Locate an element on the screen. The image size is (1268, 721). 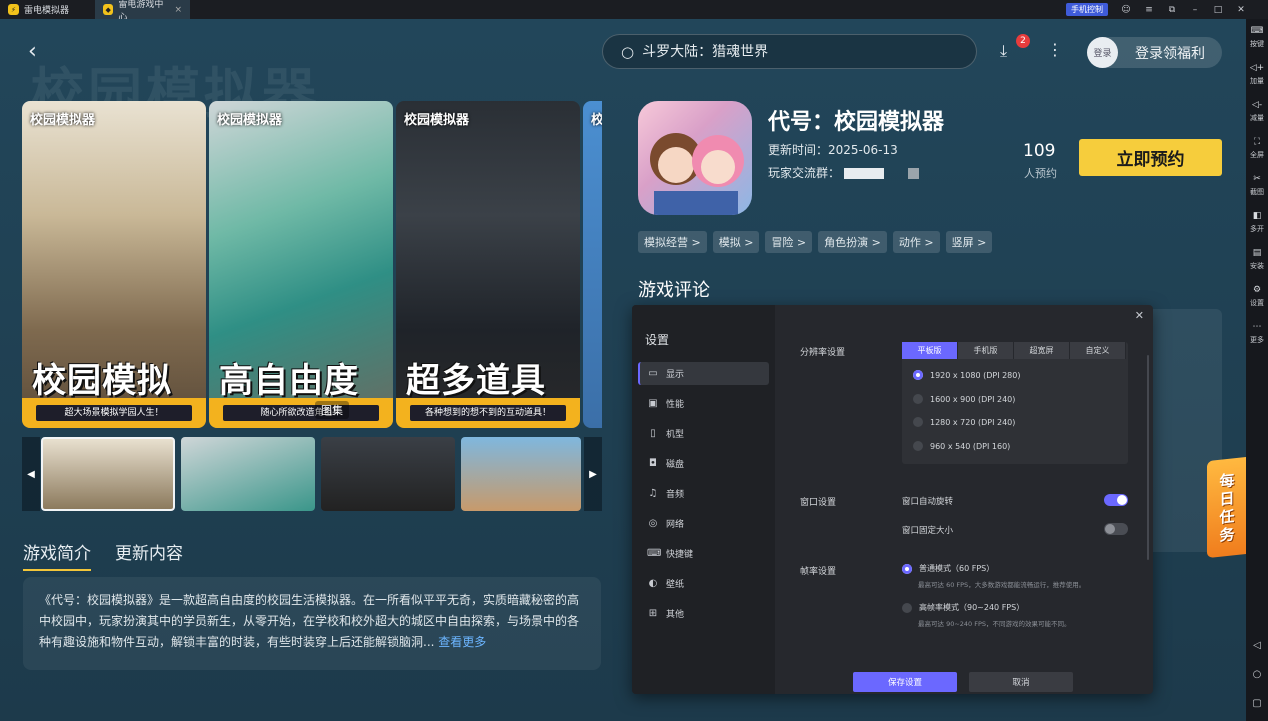
close-tab-icon: × is located at coordinates (178, 10).